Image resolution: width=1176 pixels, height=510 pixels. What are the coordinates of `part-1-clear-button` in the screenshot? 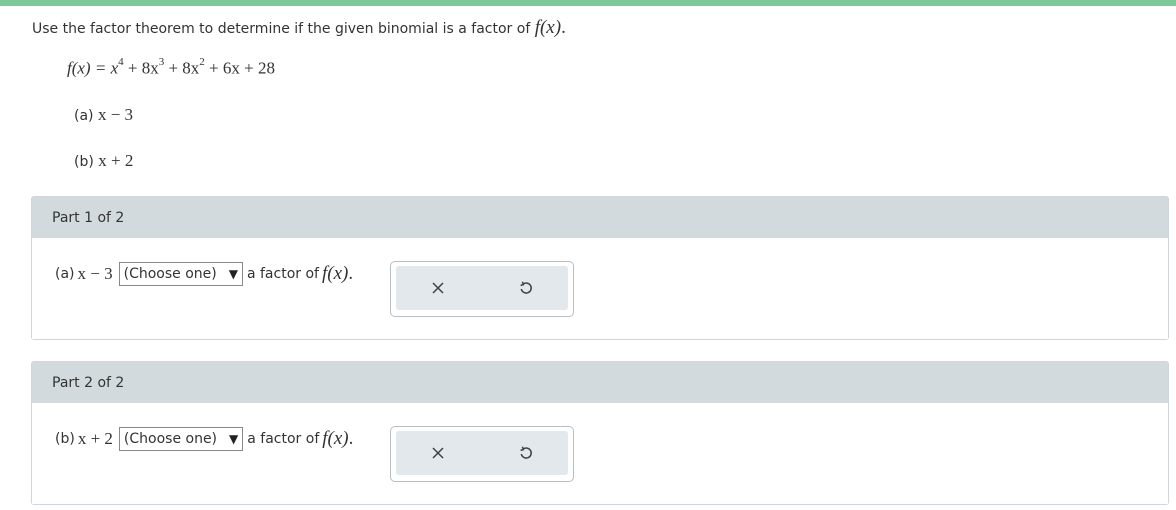 It's located at (438, 288).